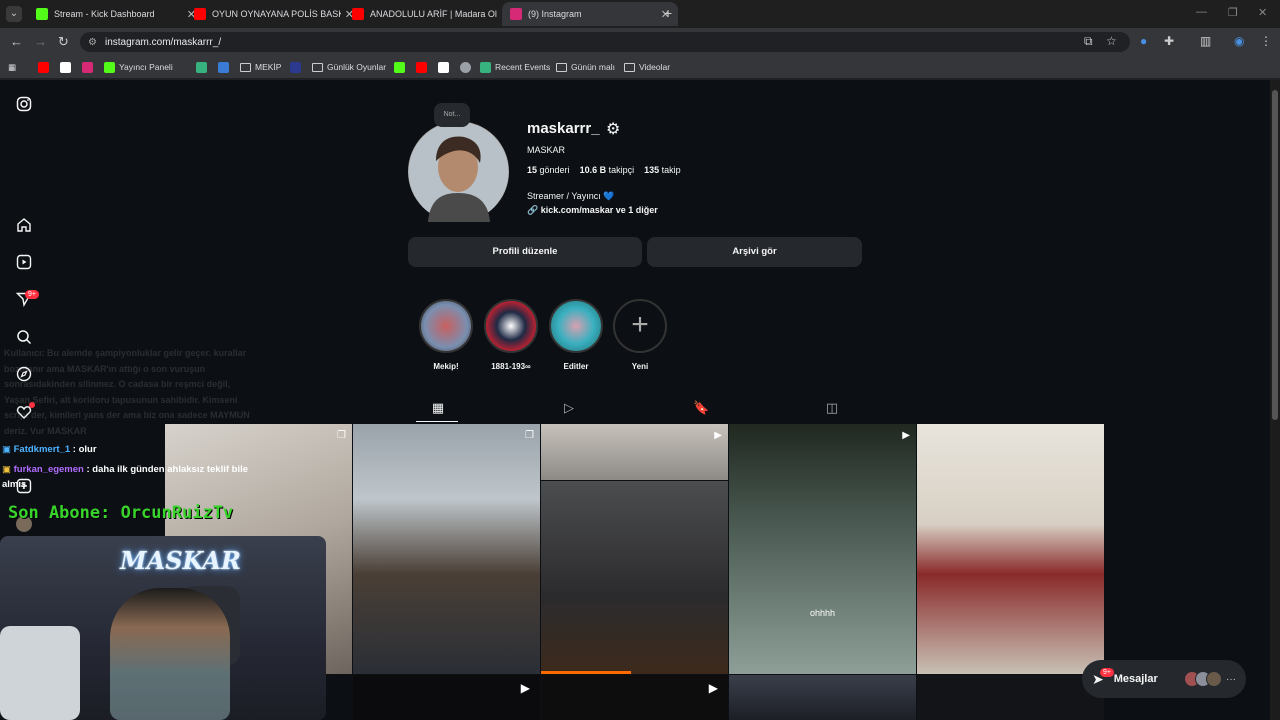  I want to click on highlight-label: Editler, so click(576, 366).